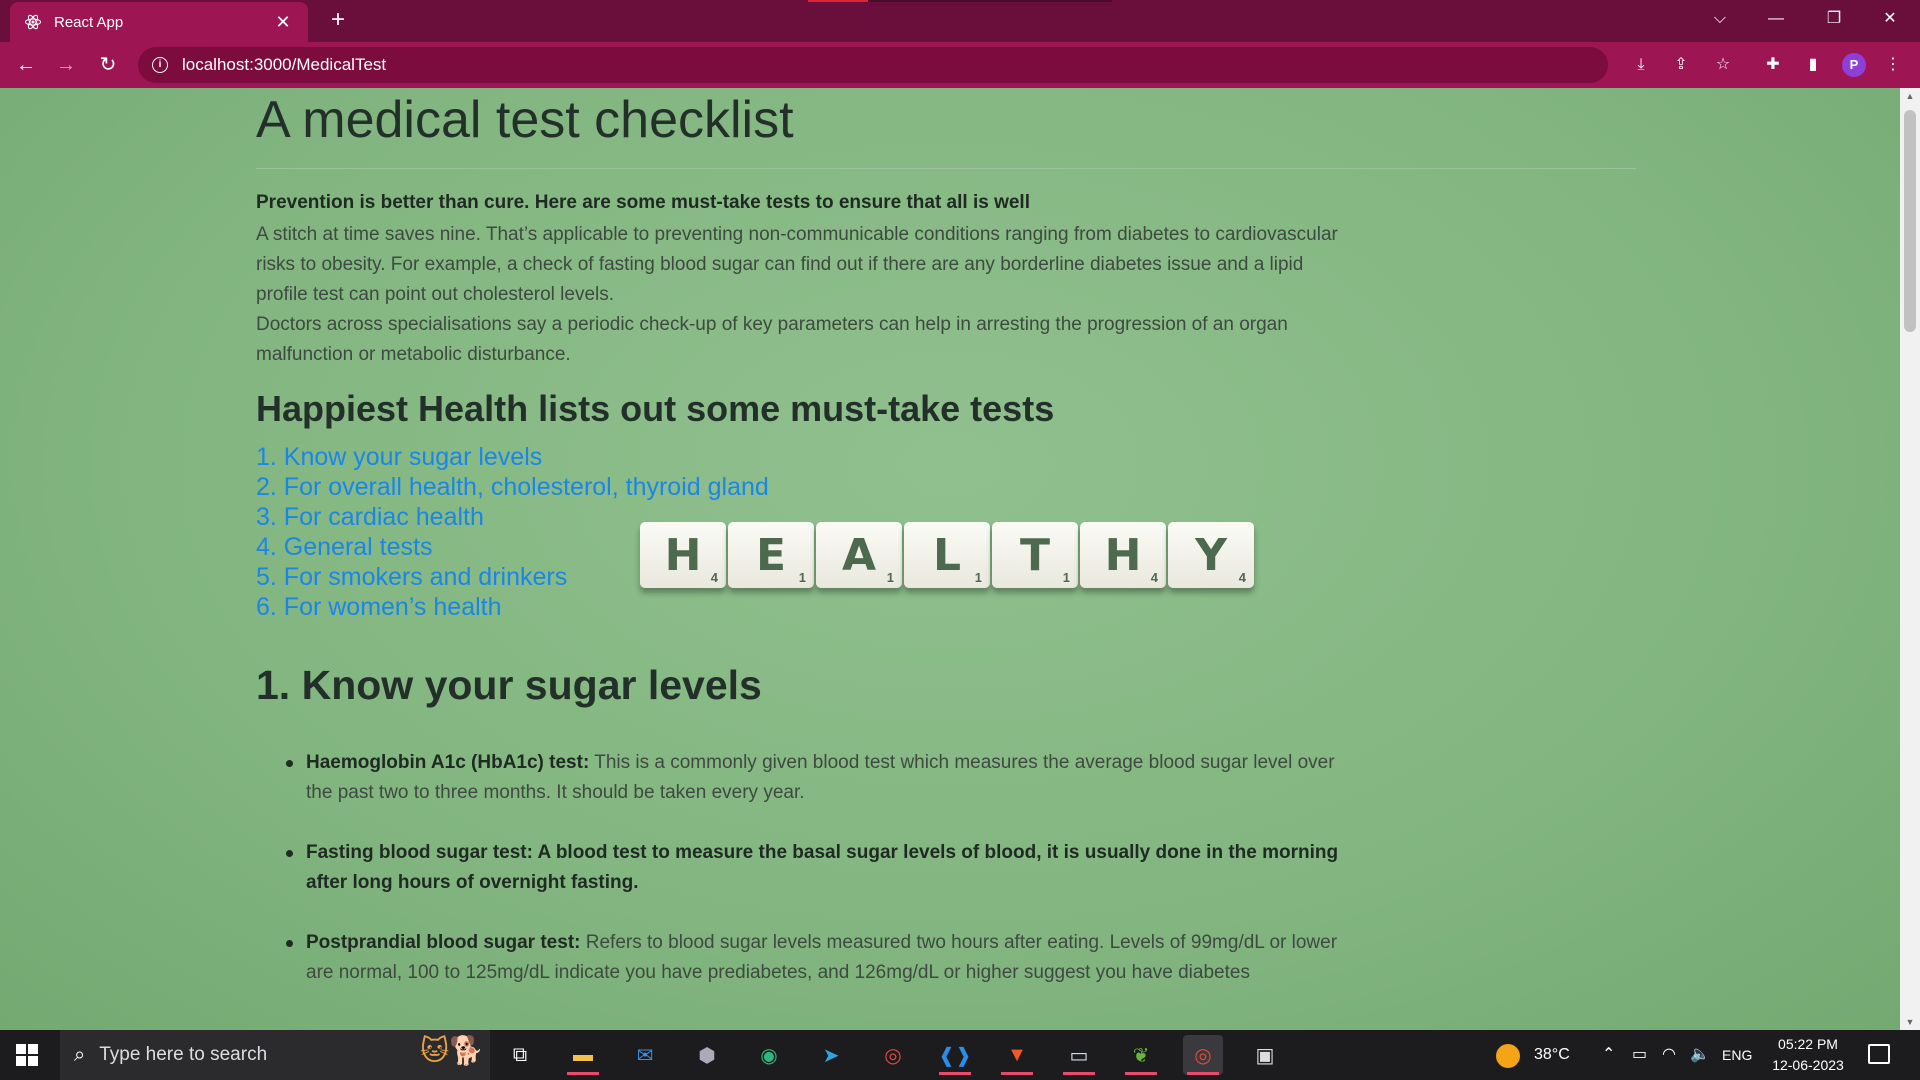 The width and height of the screenshot is (1920, 1080). What do you see at coordinates (1723, 65) in the screenshot?
I see `bookmark-star-icon: ☆` at bounding box center [1723, 65].